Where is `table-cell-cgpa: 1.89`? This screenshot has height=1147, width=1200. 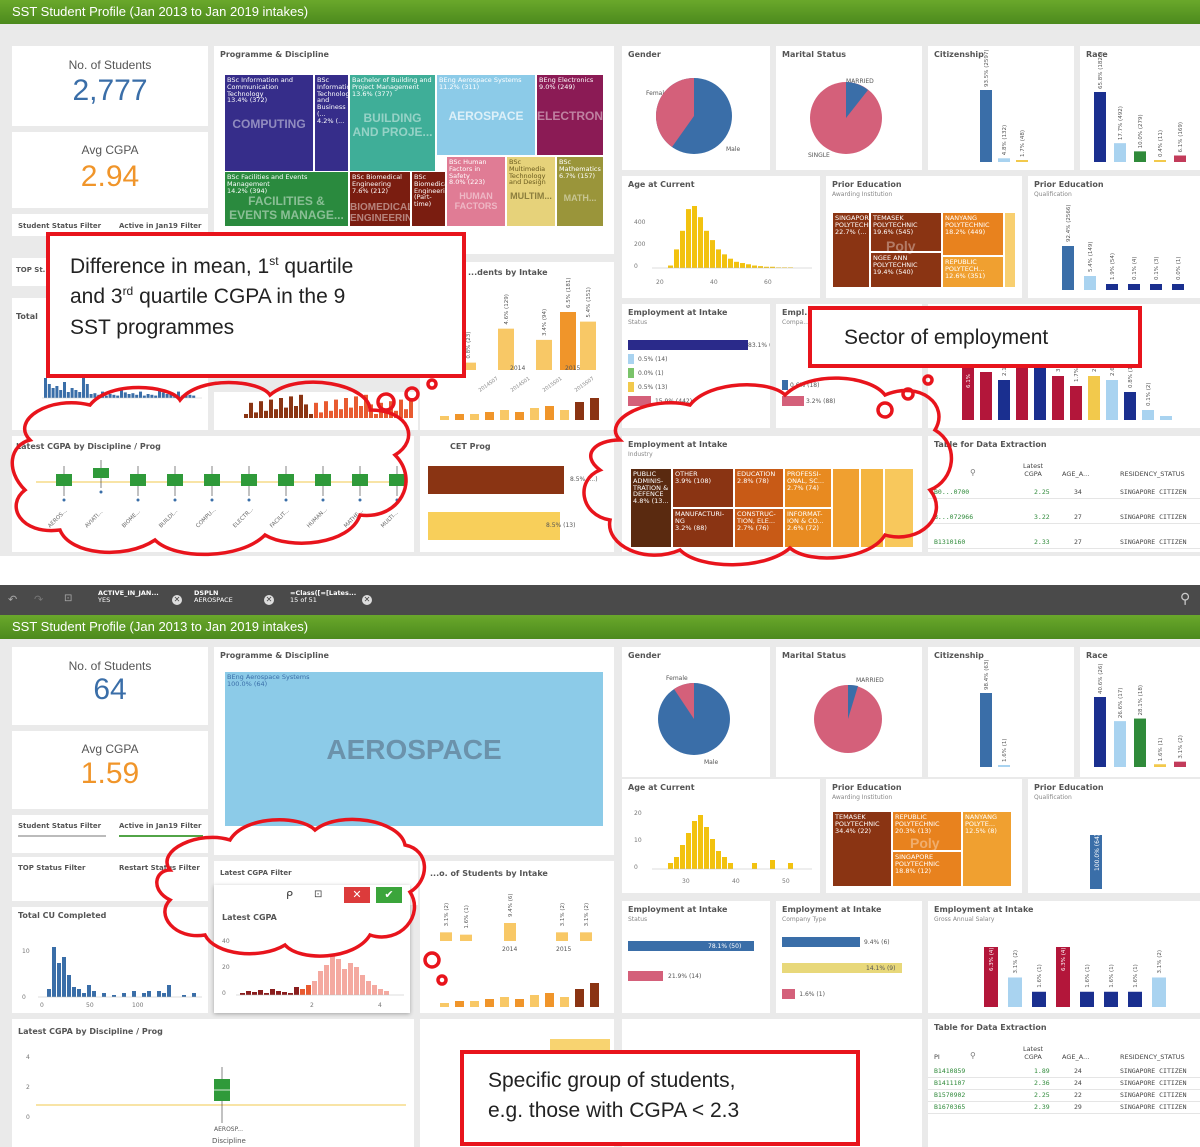 table-cell-cgpa: 1.89 is located at coordinates (1042, 1071).